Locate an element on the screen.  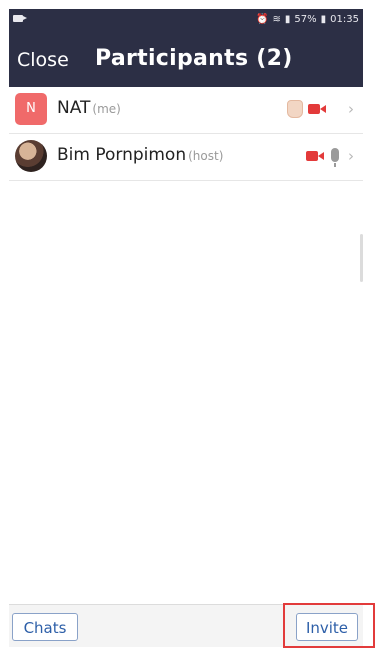
battery-percent: 57% is located at coordinates (305, 19).